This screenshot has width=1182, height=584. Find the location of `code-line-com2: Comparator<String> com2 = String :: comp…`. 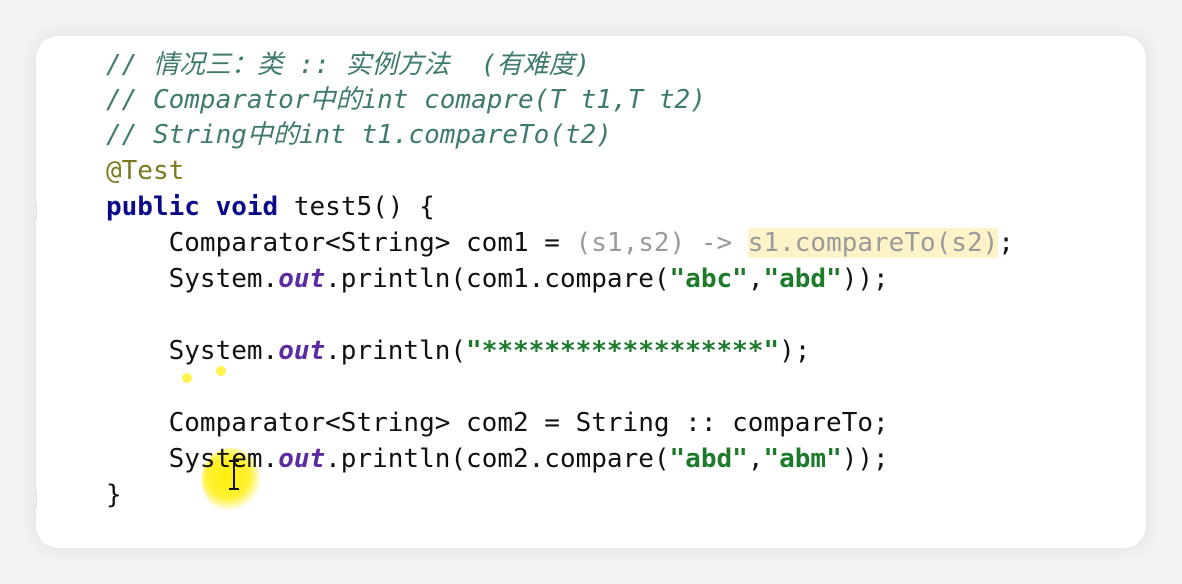

code-line-com2: Comparator<String> com2 = String :: comp… is located at coordinates (497, 423).